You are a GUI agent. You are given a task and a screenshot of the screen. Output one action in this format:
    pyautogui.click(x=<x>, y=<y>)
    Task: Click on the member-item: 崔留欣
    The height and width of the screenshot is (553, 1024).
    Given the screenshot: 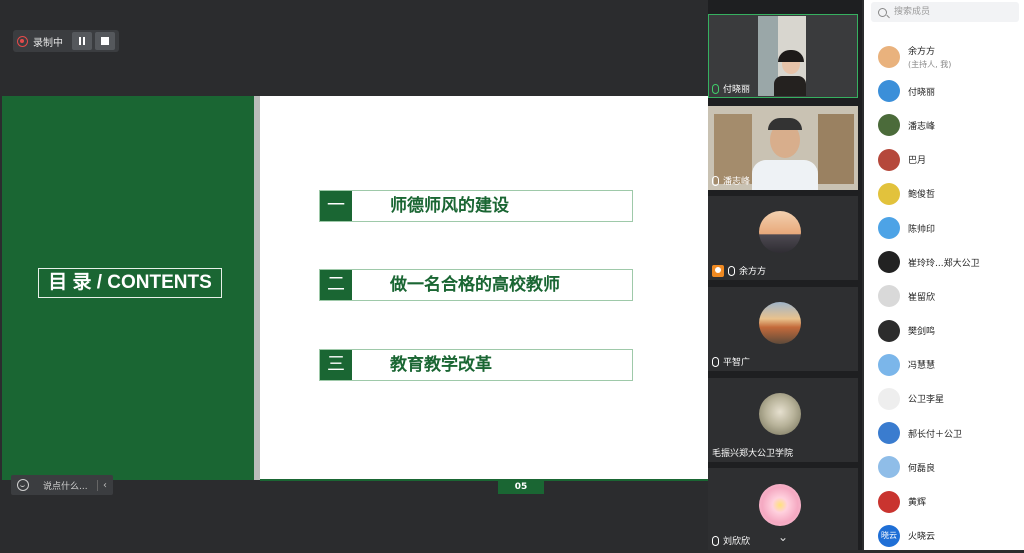 What is the action you would take?
    pyautogui.click(x=944, y=296)
    